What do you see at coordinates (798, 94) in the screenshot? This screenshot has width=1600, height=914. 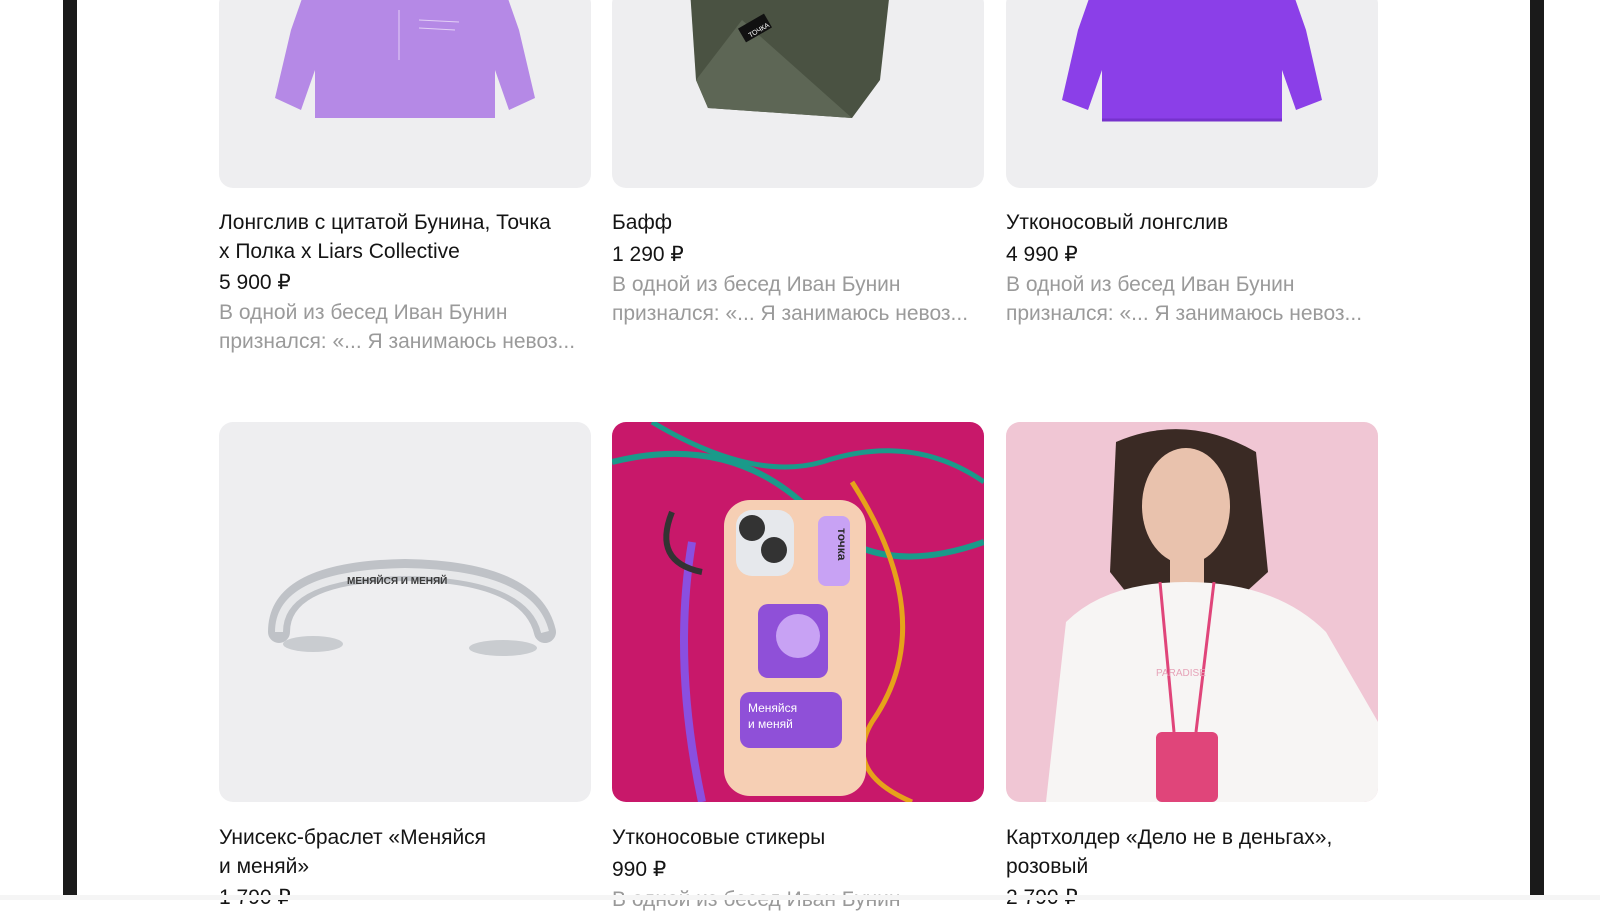 I see `buff-image: ТОЧКА` at bounding box center [798, 94].